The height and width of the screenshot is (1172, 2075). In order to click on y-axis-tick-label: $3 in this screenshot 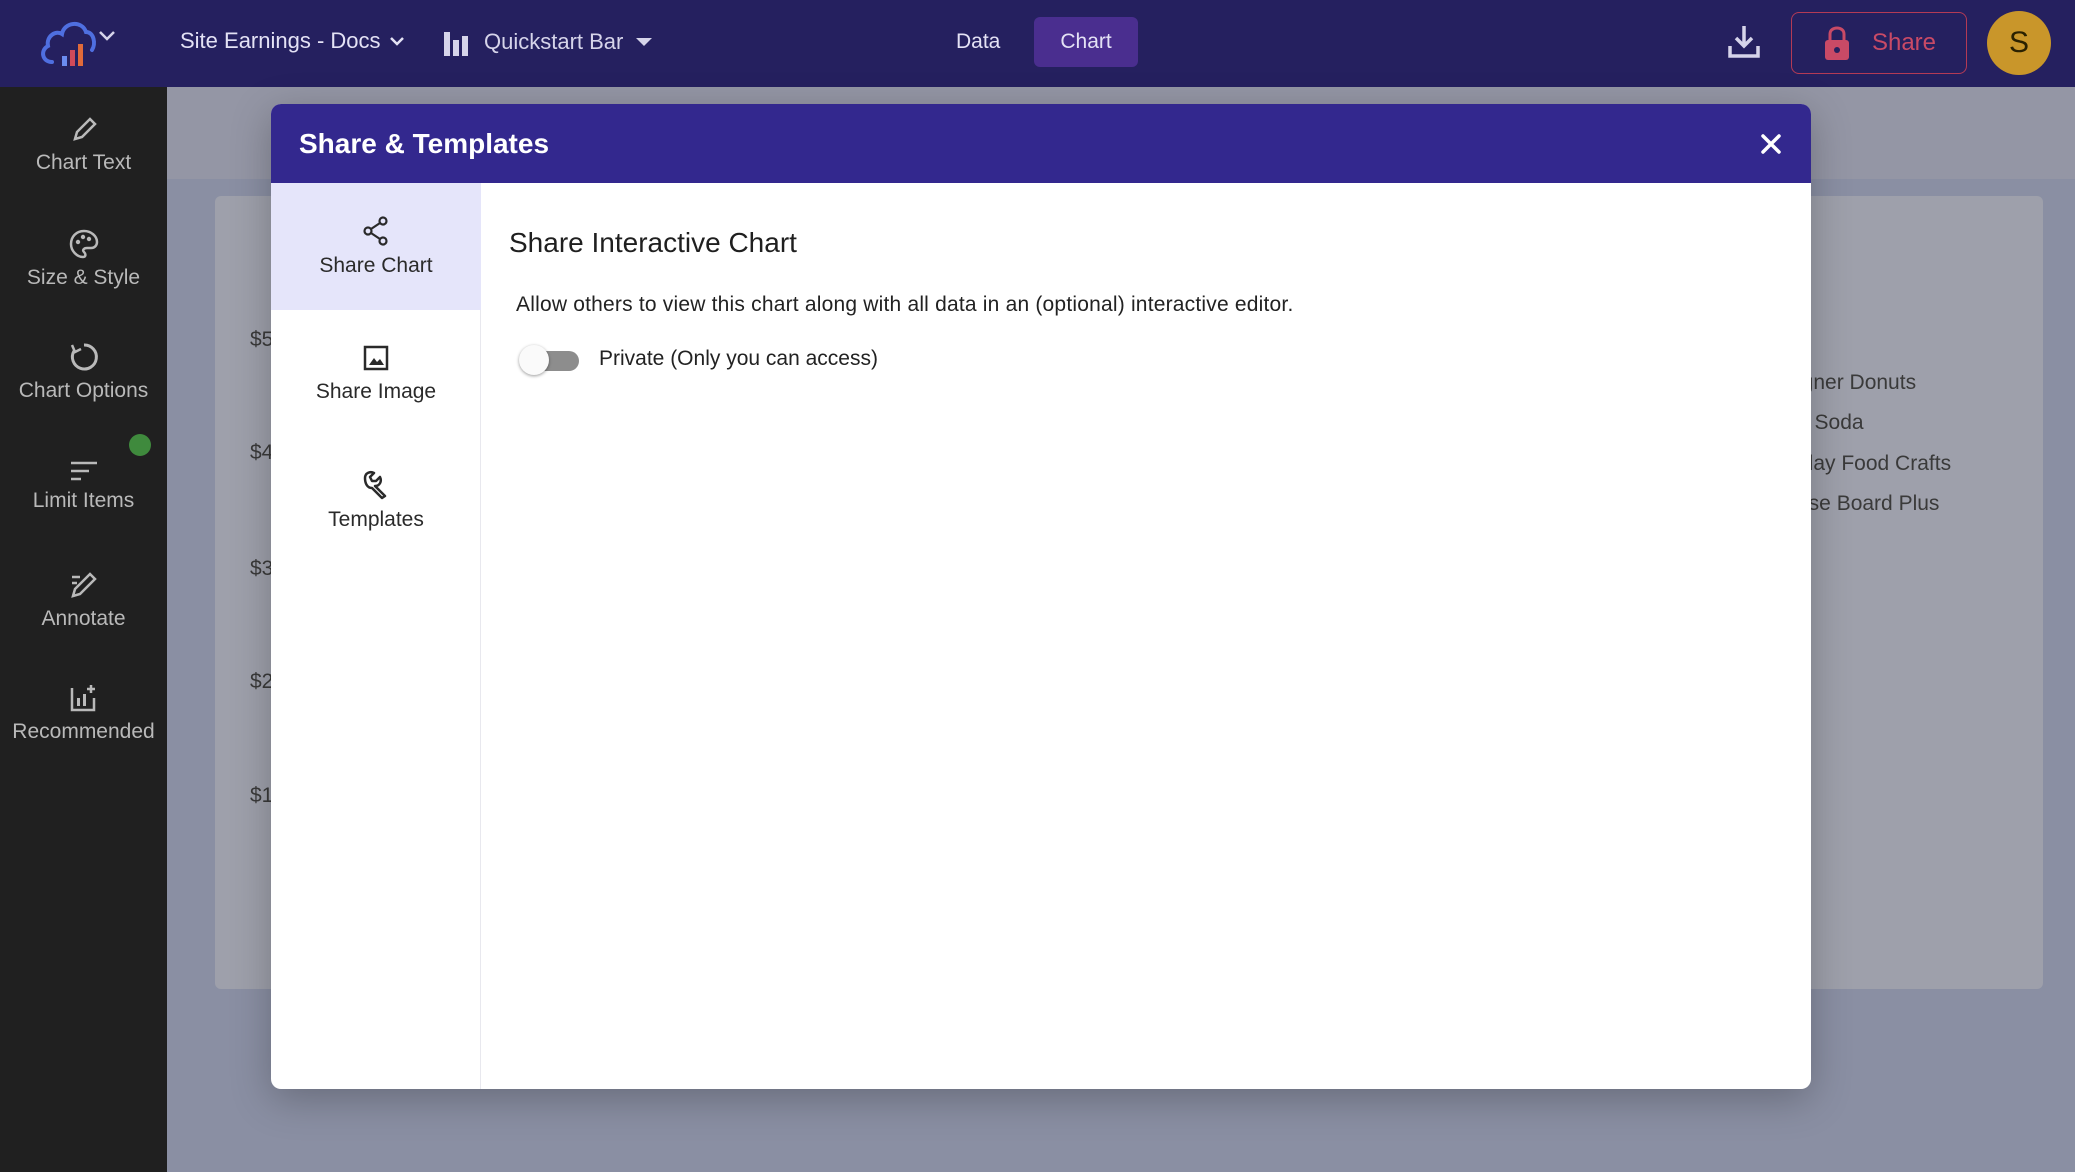, I will do `click(262, 568)`.